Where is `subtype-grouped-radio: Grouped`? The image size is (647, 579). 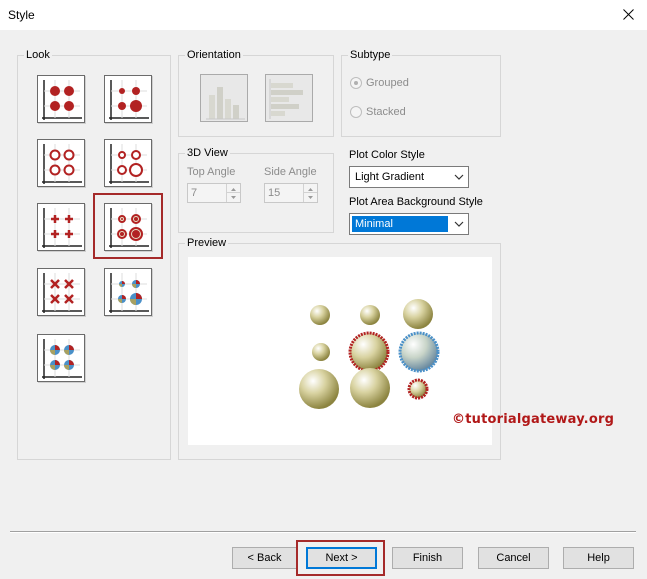 subtype-grouped-radio: Grouped is located at coordinates (379, 83).